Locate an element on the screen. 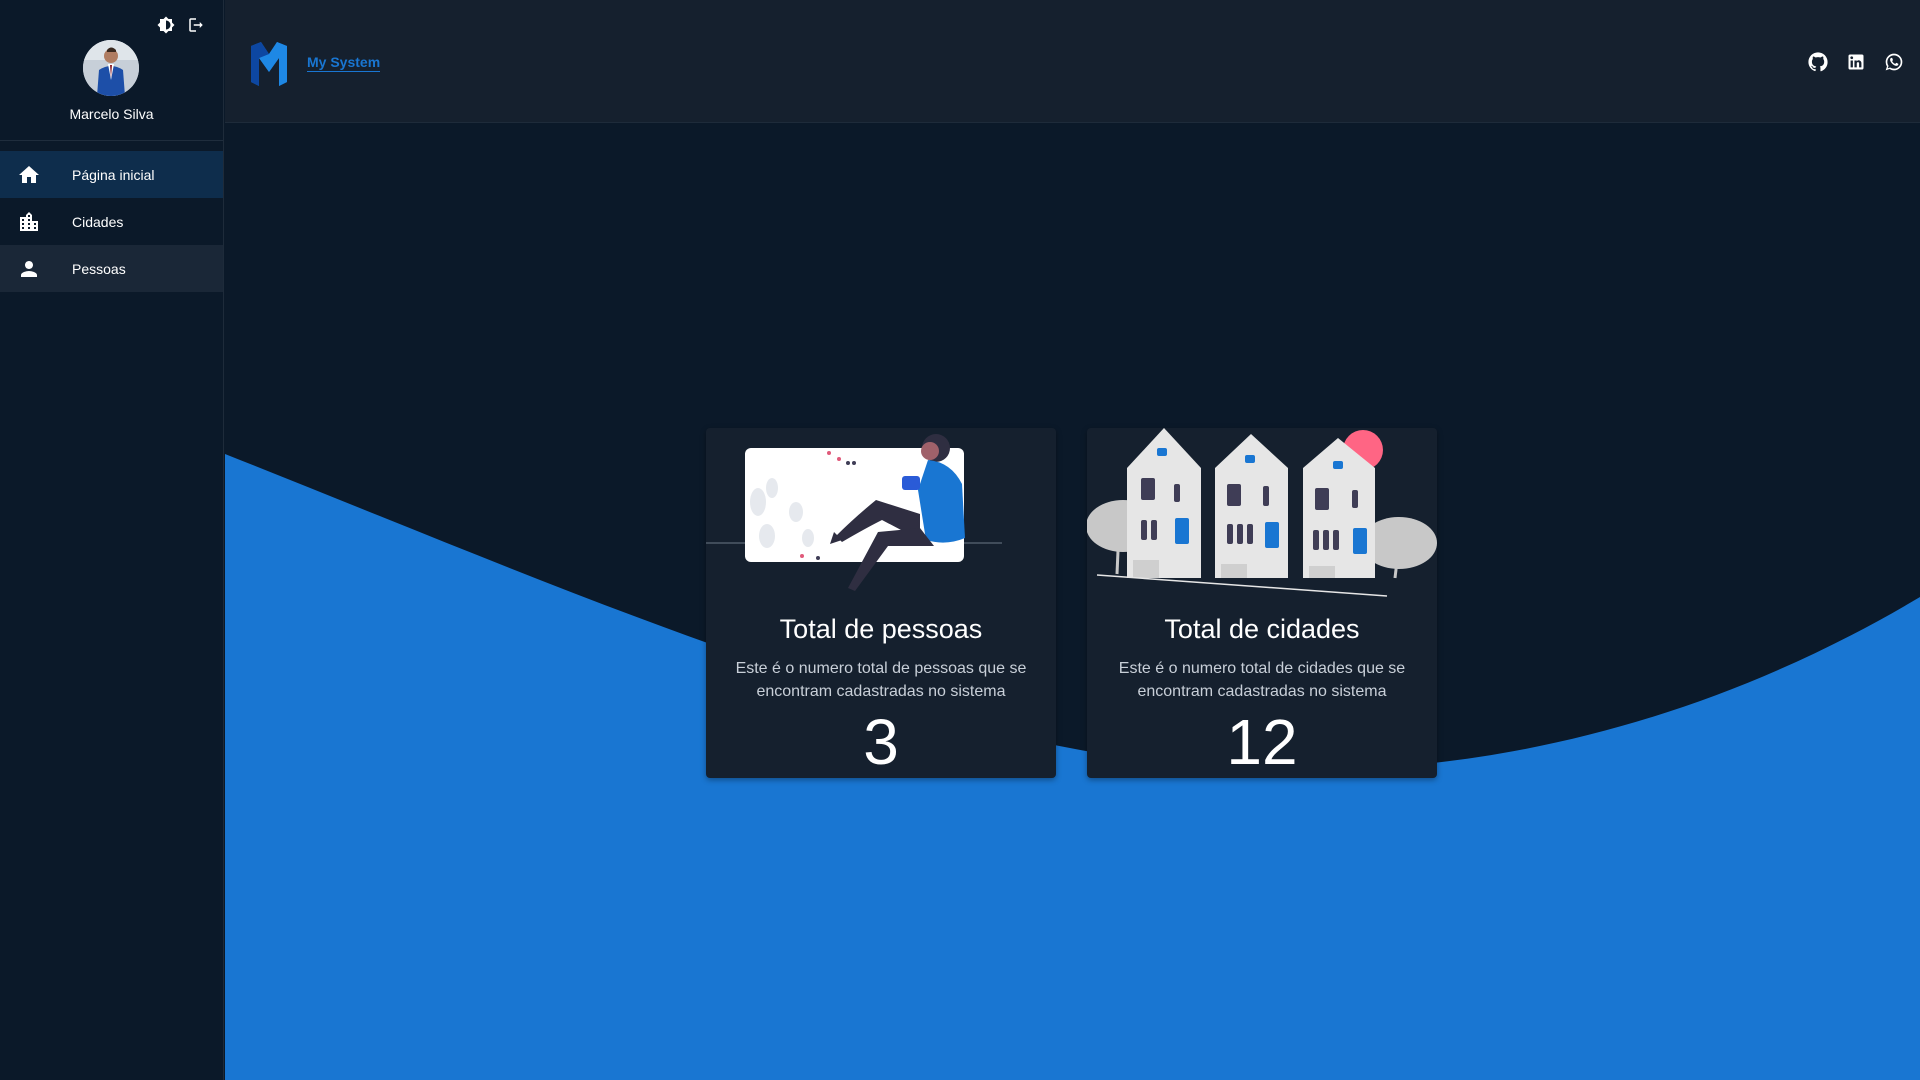 The width and height of the screenshot is (1920, 1080). person-reading-illustration is located at coordinates (881, 515).